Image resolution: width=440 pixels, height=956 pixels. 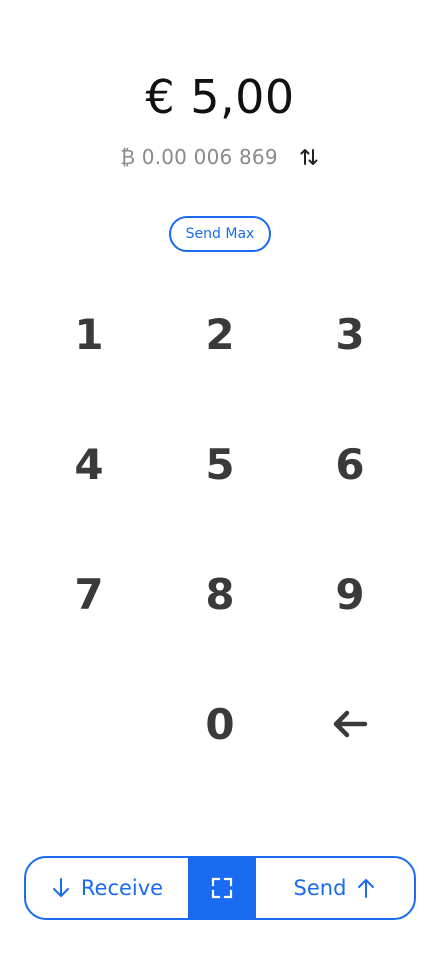 What do you see at coordinates (122, 888) in the screenshot?
I see `receive-label: Receive` at bounding box center [122, 888].